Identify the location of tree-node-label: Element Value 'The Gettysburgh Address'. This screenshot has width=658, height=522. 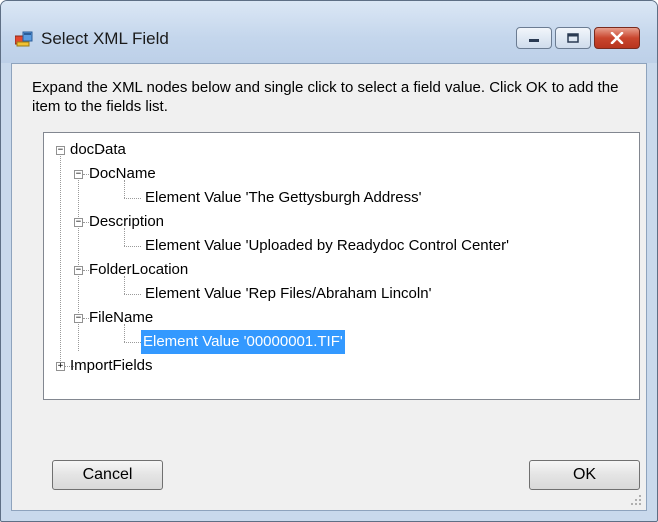
(283, 198).